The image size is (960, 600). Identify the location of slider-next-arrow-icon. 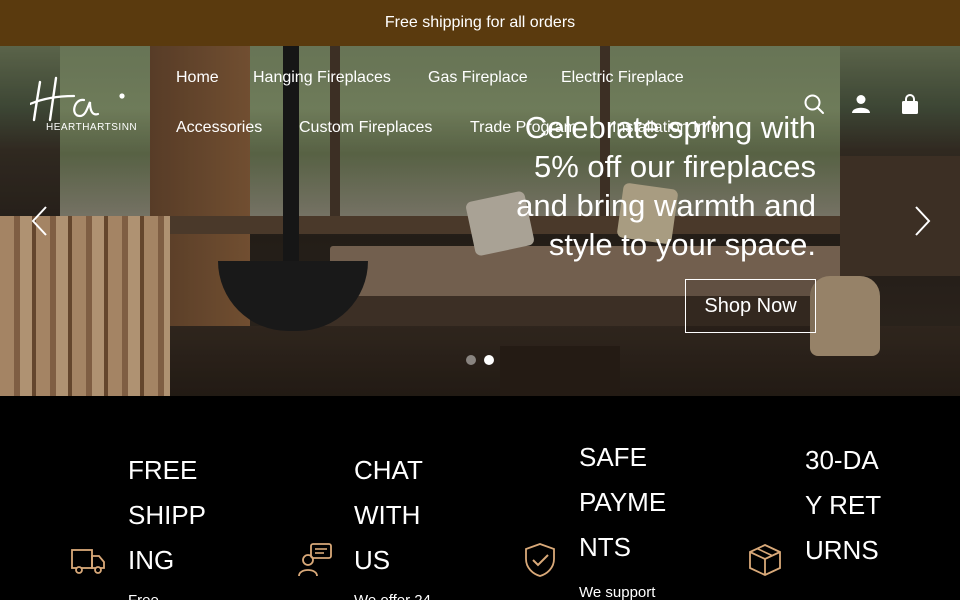
(922, 221).